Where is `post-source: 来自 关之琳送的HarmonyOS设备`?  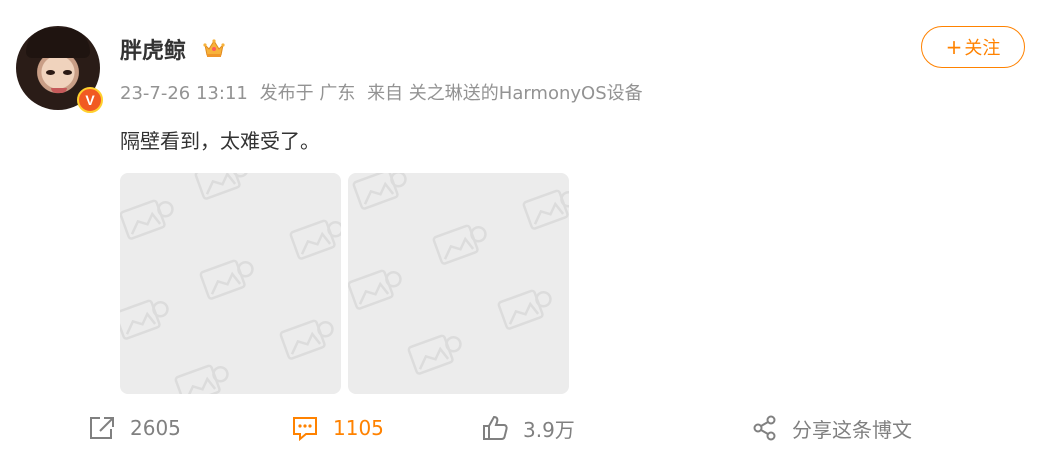
post-source: 来自 关之琳送的HarmonyOS设备 is located at coordinates (505, 93).